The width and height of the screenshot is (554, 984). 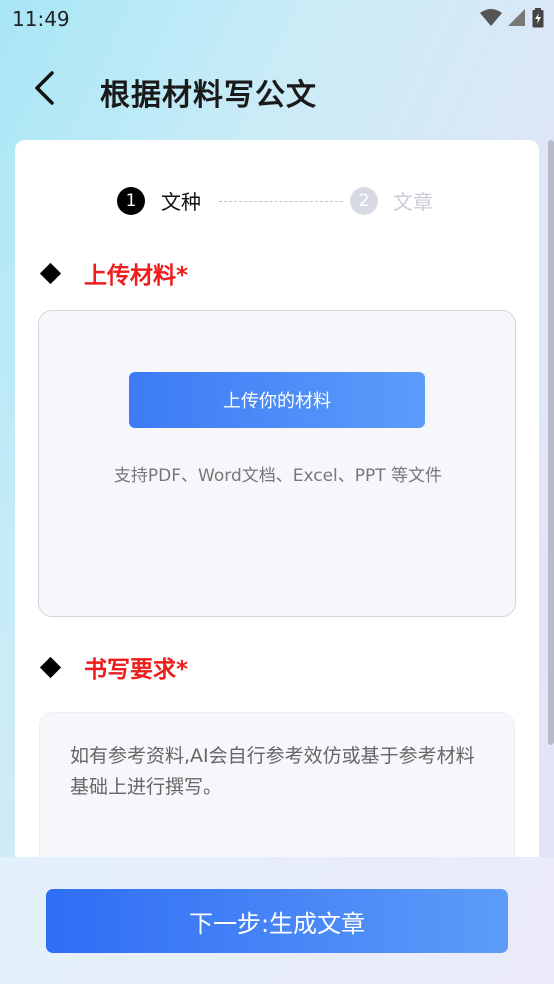 I want to click on step-connector, so click(x=281, y=201).